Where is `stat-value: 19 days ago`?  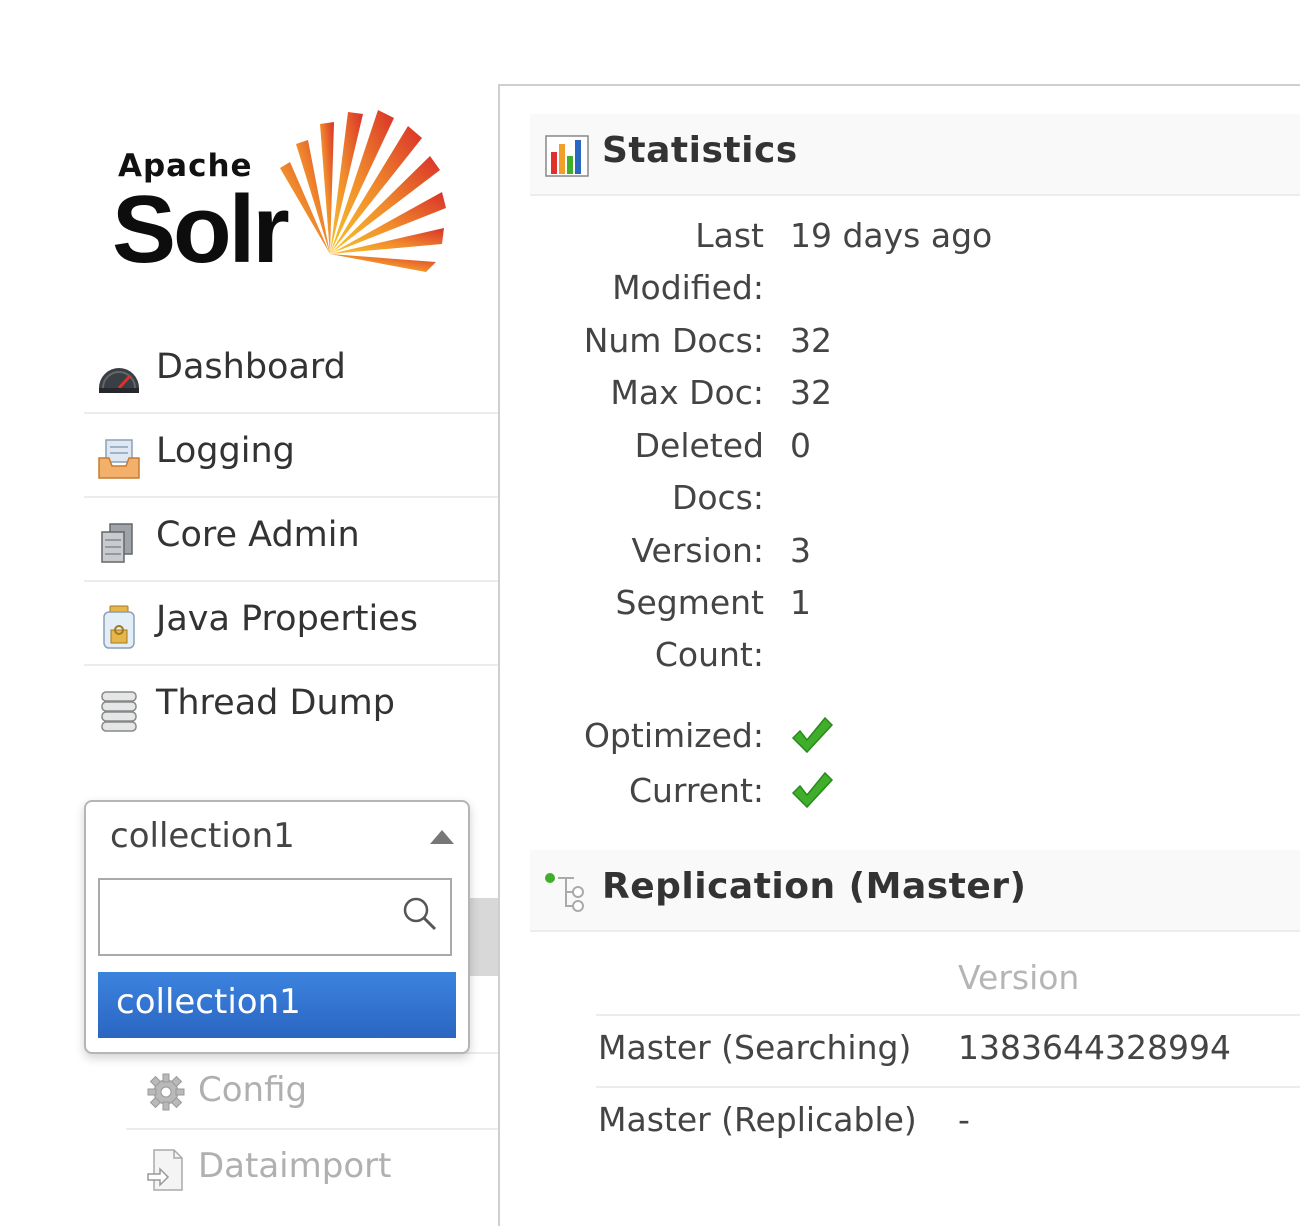 stat-value: 19 days ago is located at coordinates (891, 235).